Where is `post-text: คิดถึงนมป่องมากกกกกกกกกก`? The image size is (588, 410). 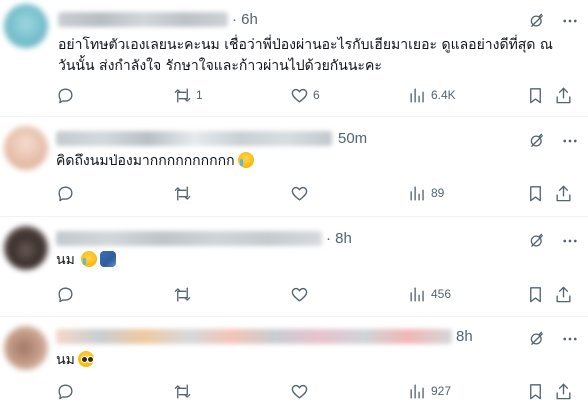 post-text: คิดถึงนมป่องมากกกกกกกกกก is located at coordinates (155, 161).